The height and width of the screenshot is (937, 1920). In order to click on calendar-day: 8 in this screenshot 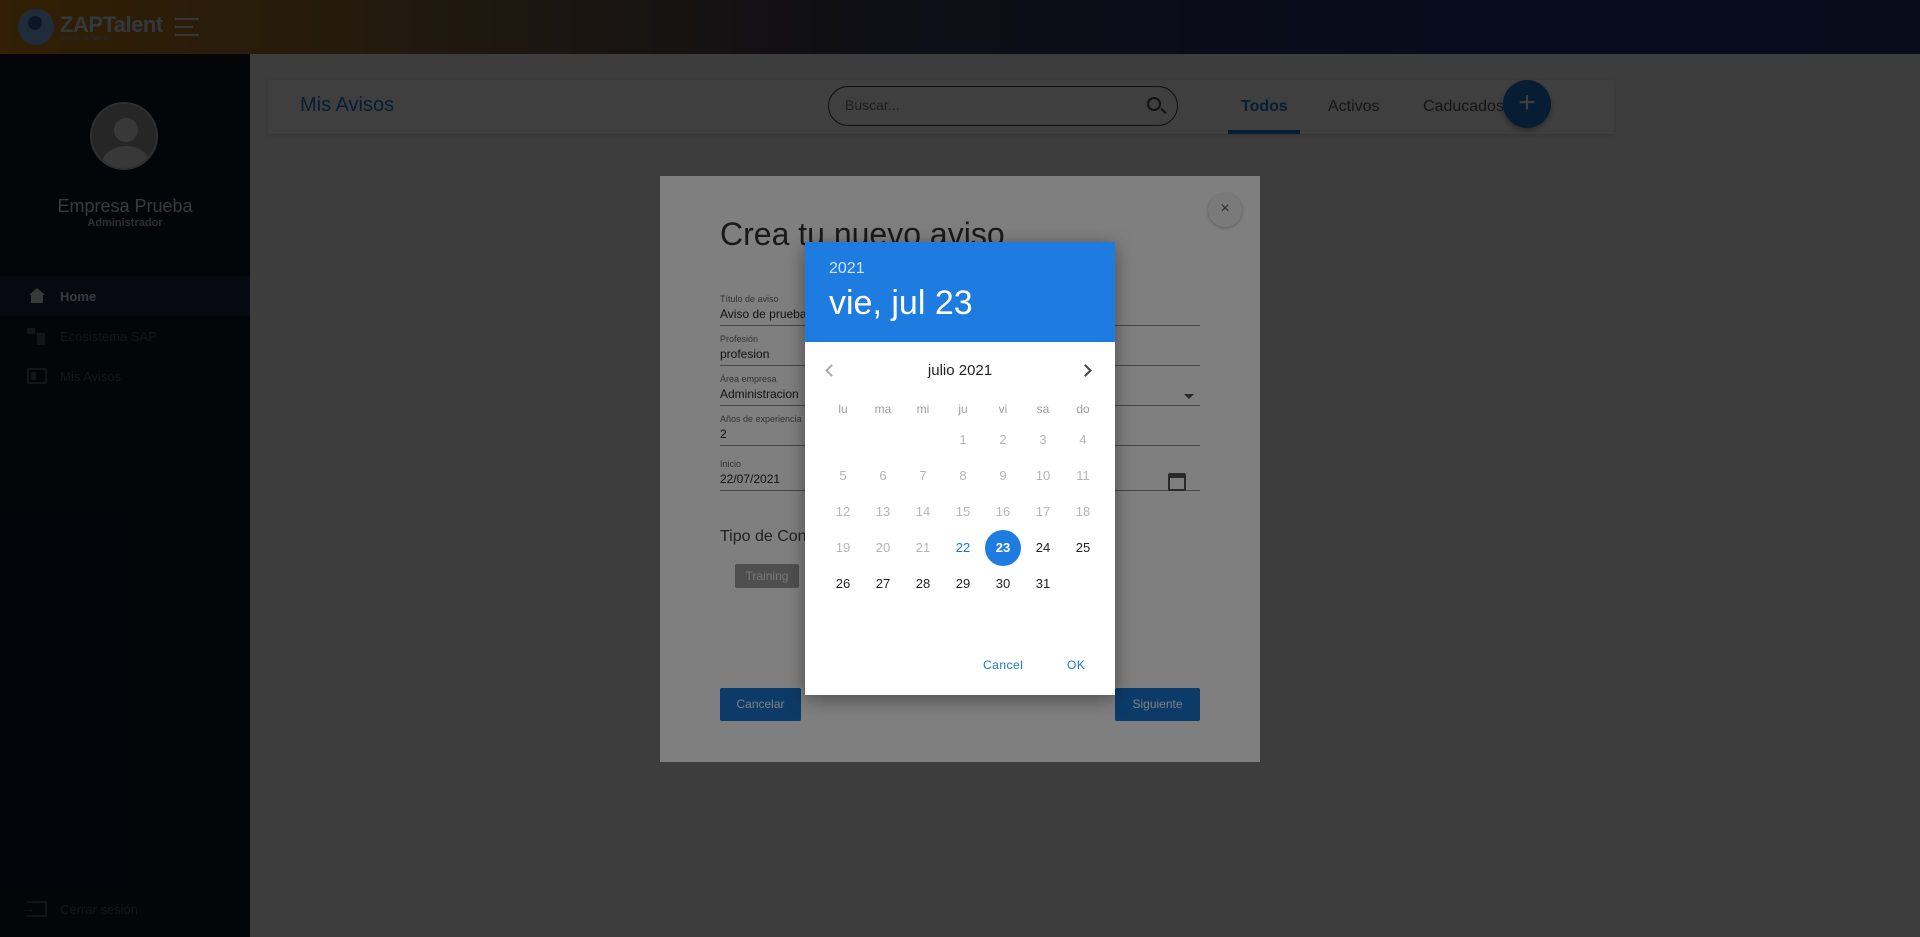, I will do `click(963, 475)`.